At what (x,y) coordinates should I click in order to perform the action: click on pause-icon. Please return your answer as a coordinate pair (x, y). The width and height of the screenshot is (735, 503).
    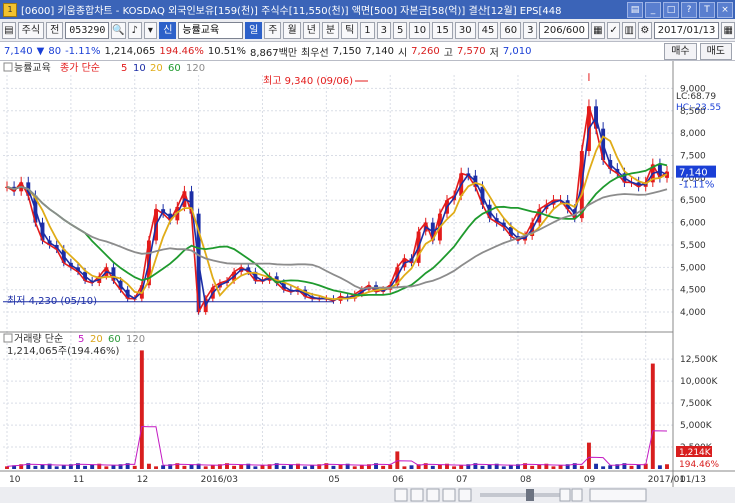
    Looking at the image, I should click on (433, 495).